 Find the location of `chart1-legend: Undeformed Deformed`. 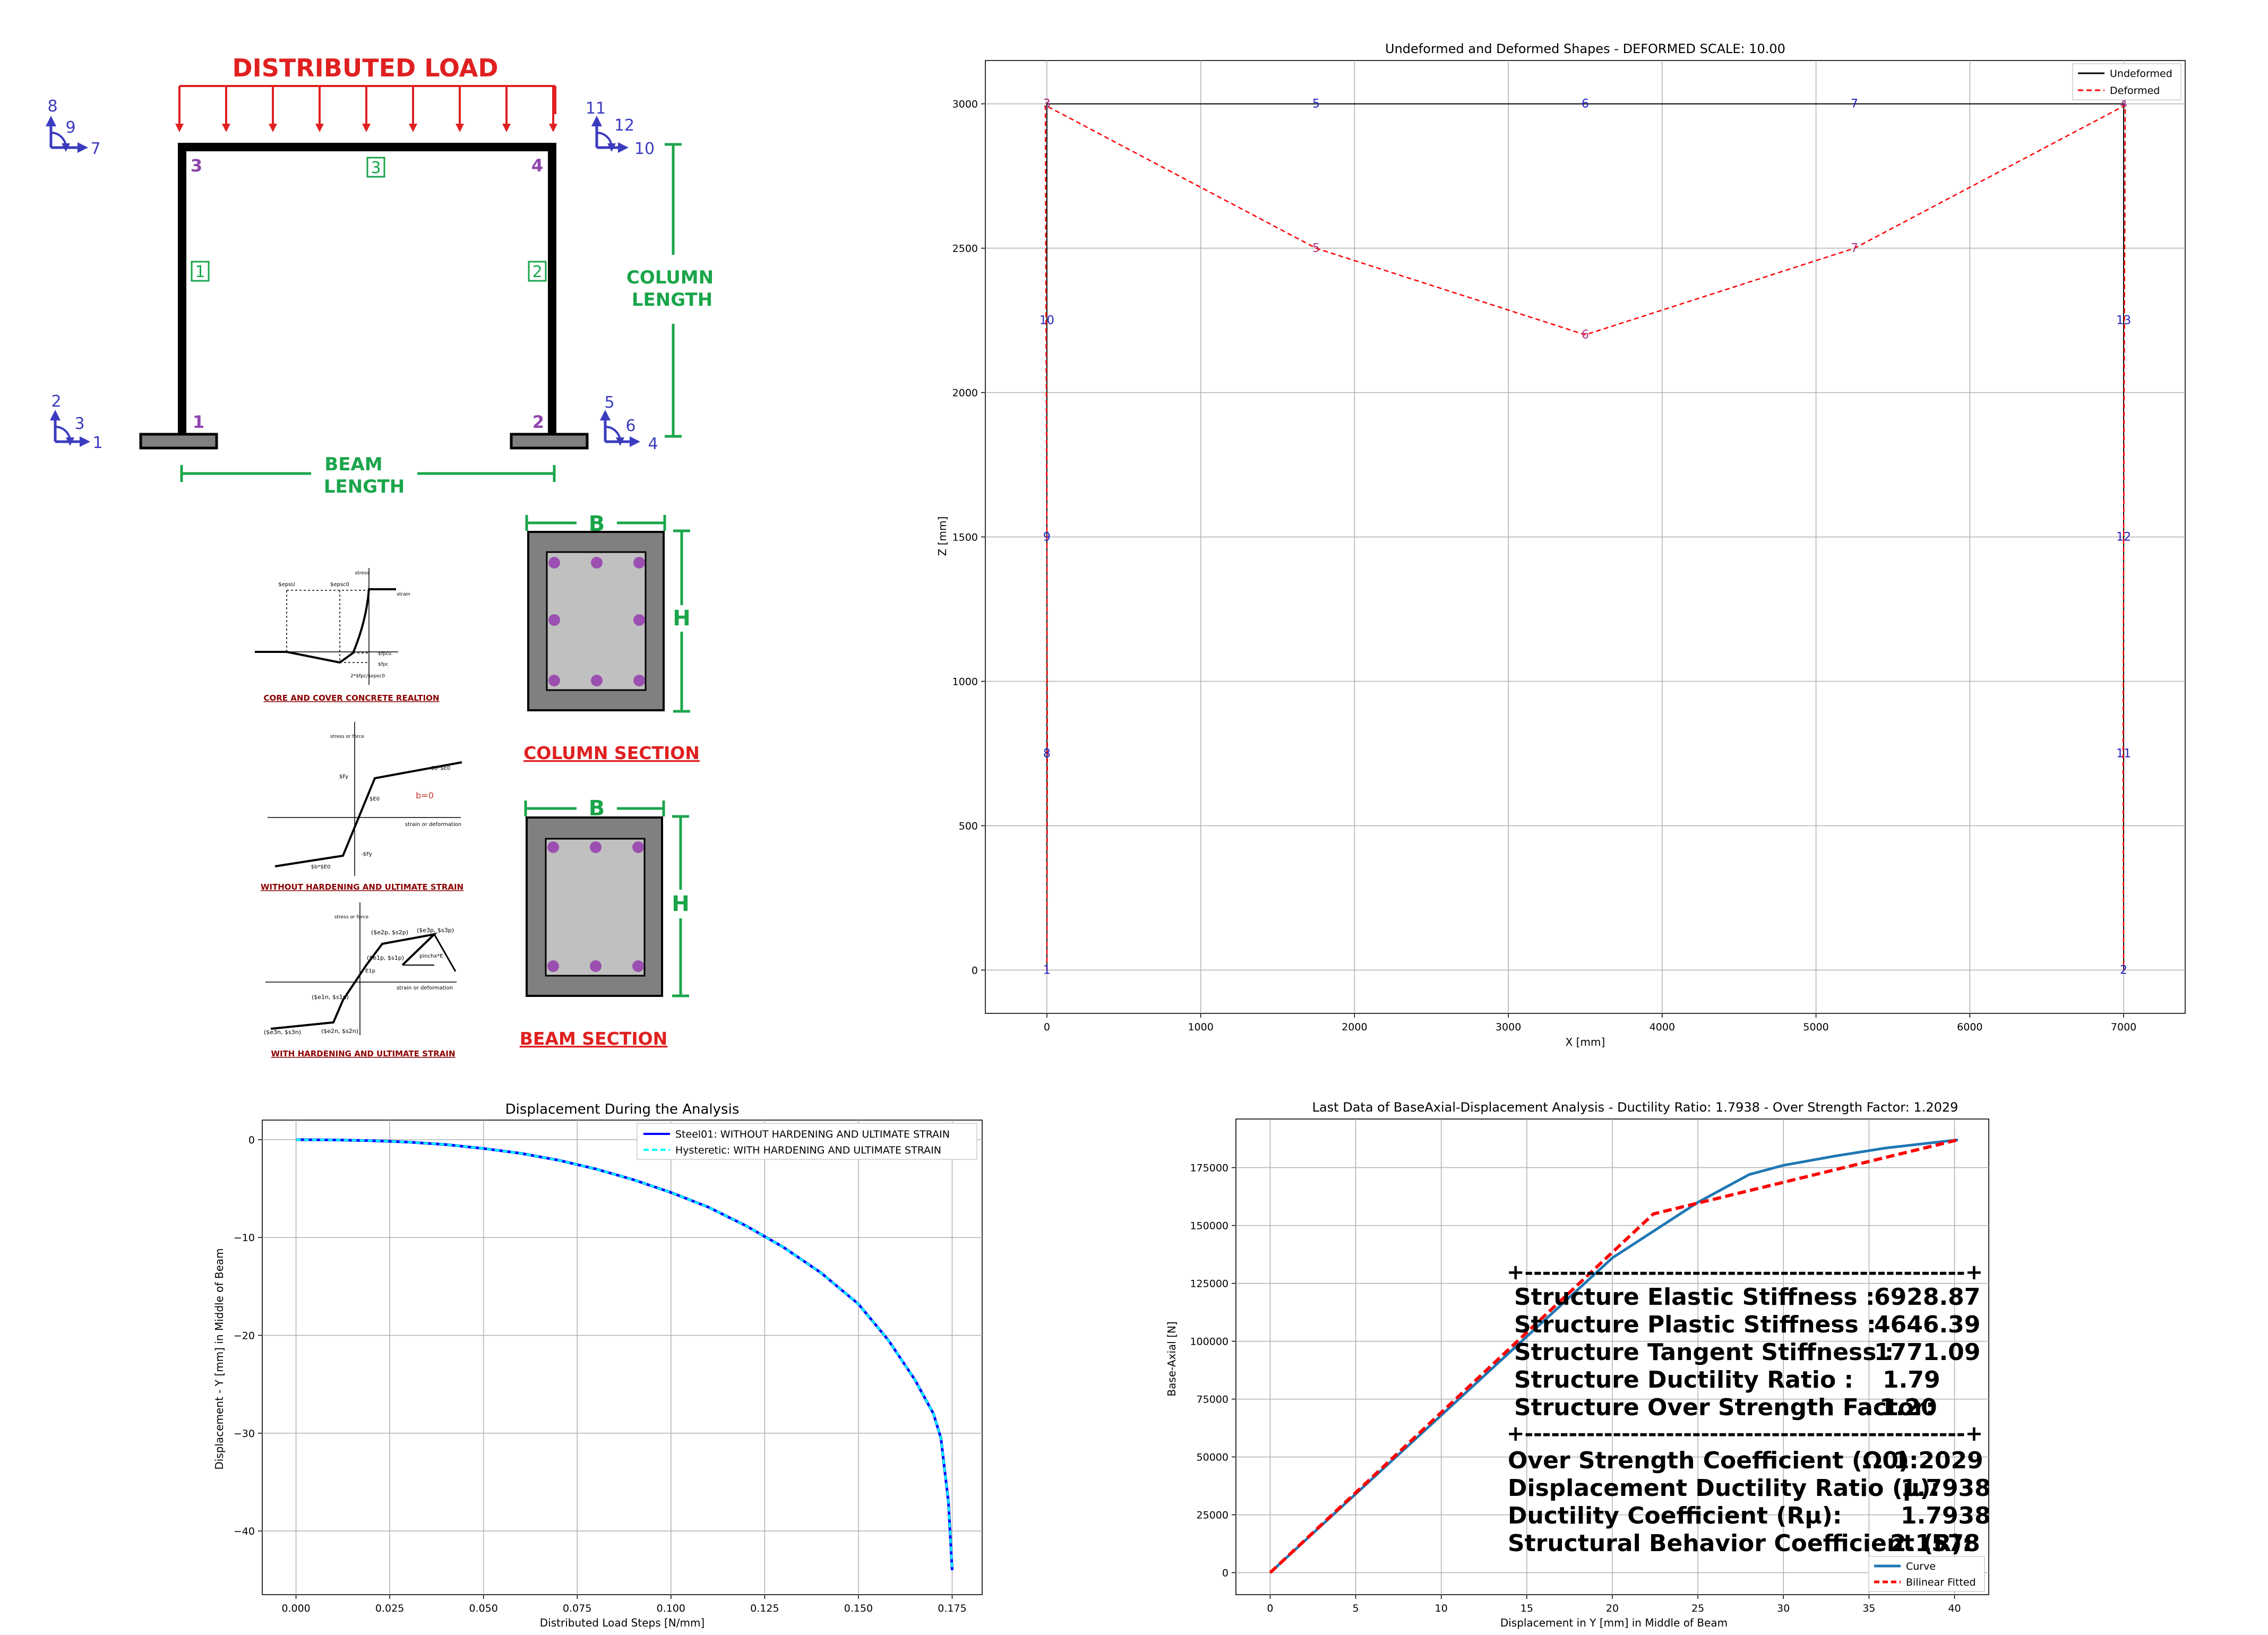

chart1-legend: Undeformed Deformed is located at coordinates (2126, 82).